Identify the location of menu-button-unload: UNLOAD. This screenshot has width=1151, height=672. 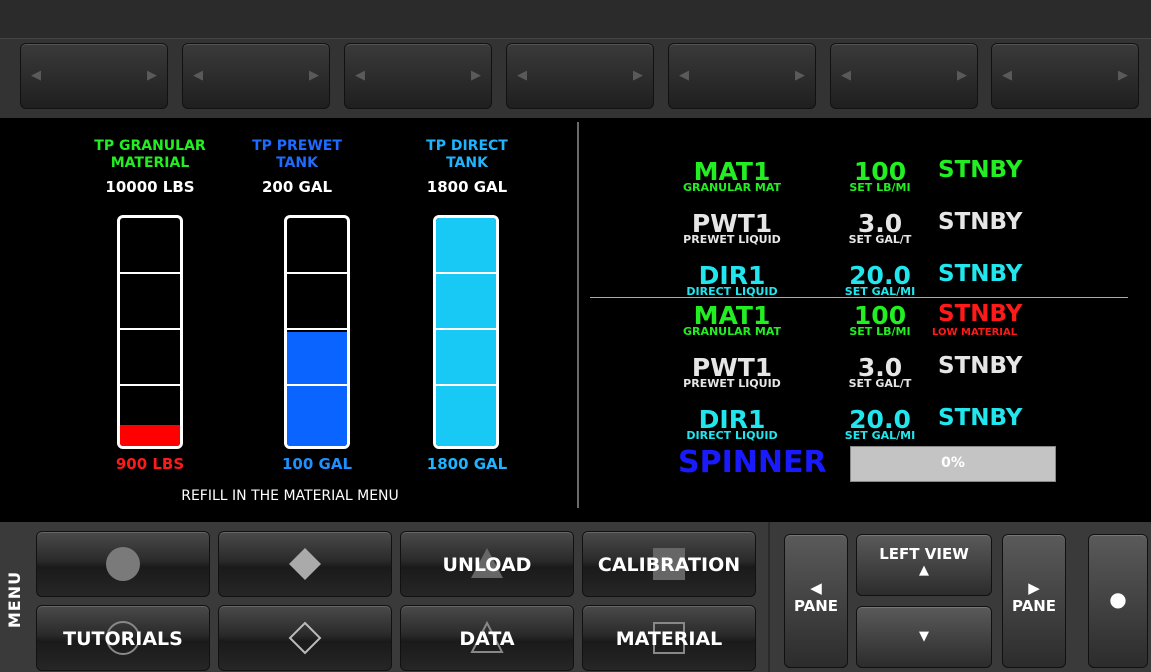
(487, 564).